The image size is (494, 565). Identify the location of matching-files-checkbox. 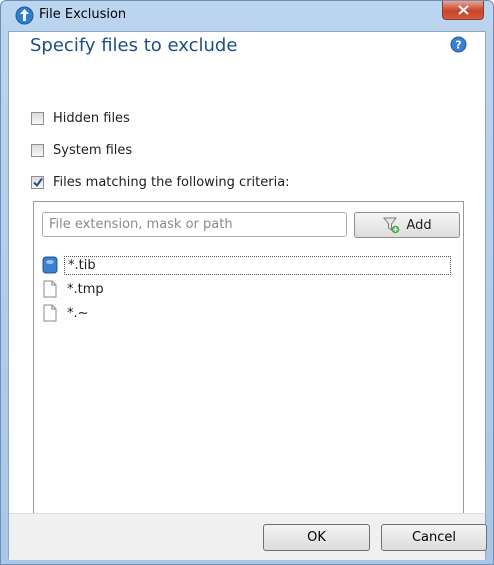
(37, 182).